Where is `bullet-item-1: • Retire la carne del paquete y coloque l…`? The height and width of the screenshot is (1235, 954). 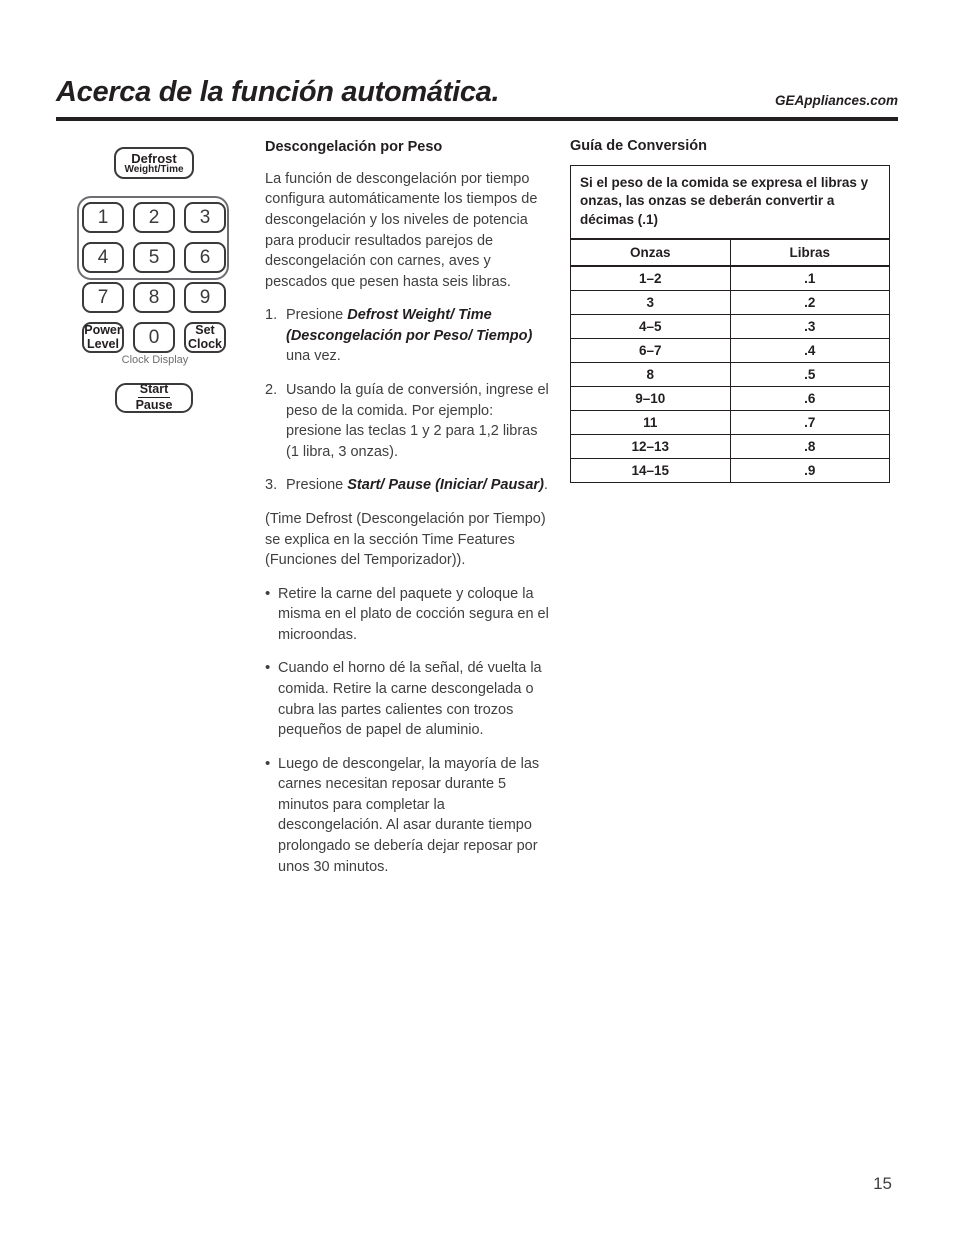
bullet-item-1: • Retire la carne del paquete y coloque l… is located at coordinates (408, 615).